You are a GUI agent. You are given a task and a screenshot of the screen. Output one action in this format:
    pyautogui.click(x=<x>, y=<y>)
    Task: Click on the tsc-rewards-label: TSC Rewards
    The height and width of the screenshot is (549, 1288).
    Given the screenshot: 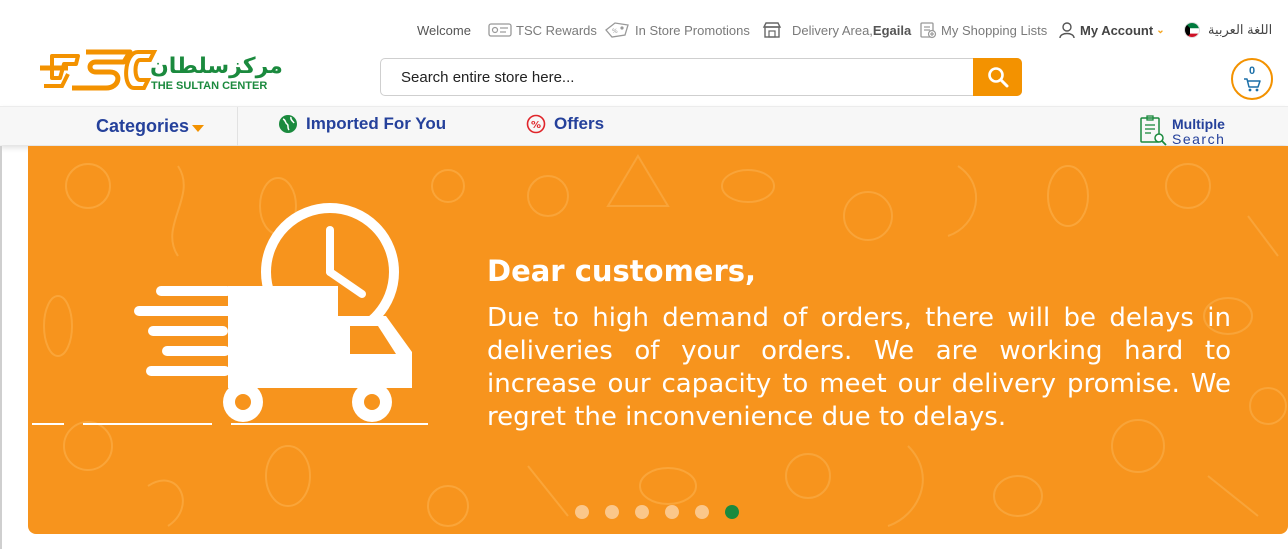 What is the action you would take?
    pyautogui.click(x=556, y=30)
    